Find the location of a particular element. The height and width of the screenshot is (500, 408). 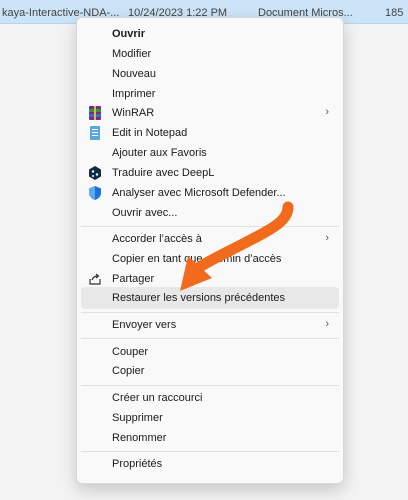

menu-item-send-to: Envoyer vers › is located at coordinates (210, 325).